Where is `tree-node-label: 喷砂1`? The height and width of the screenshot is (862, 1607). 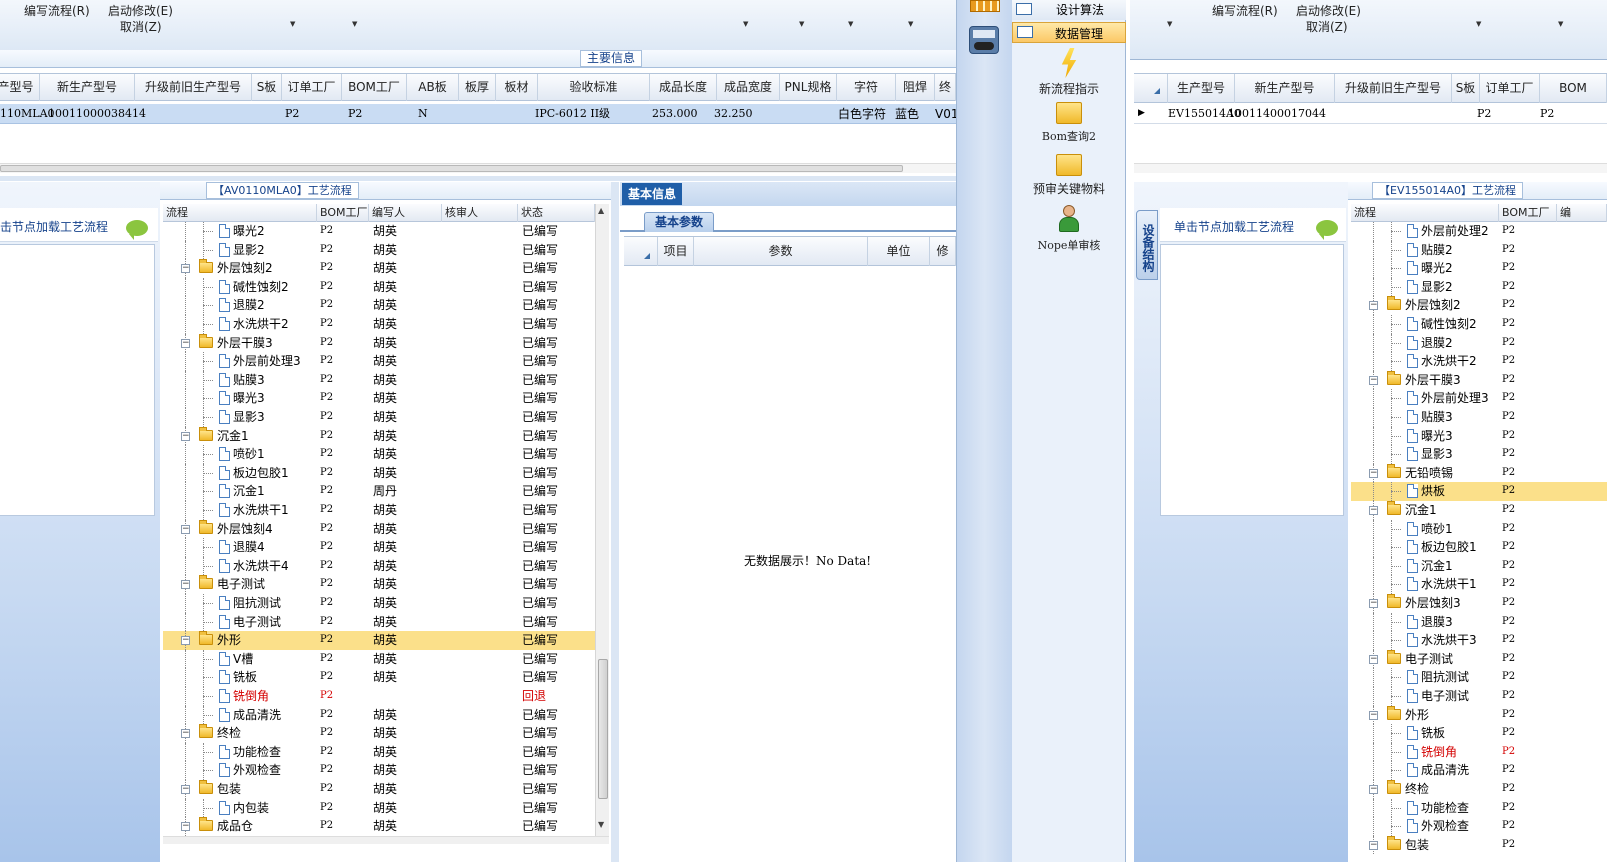
tree-node-label: 喷砂1 is located at coordinates (1460, 529).